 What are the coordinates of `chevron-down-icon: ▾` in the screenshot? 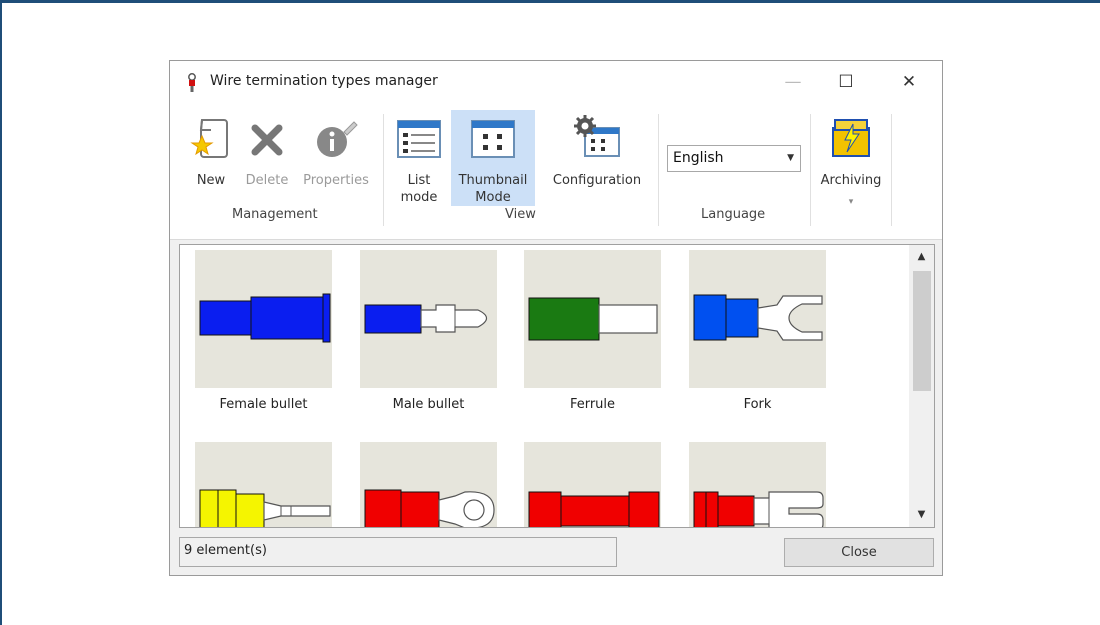 It's located at (851, 202).